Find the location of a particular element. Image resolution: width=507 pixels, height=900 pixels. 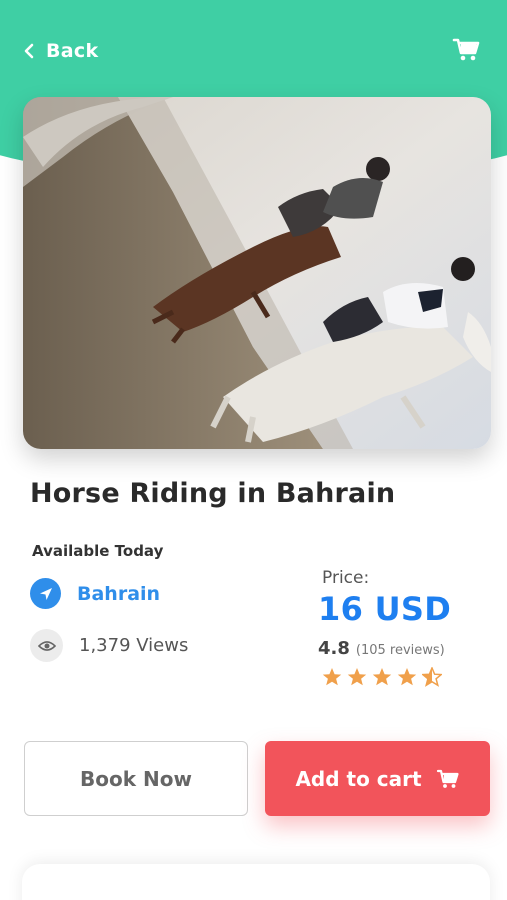

views-row: 1,379 Views is located at coordinates (109, 645).